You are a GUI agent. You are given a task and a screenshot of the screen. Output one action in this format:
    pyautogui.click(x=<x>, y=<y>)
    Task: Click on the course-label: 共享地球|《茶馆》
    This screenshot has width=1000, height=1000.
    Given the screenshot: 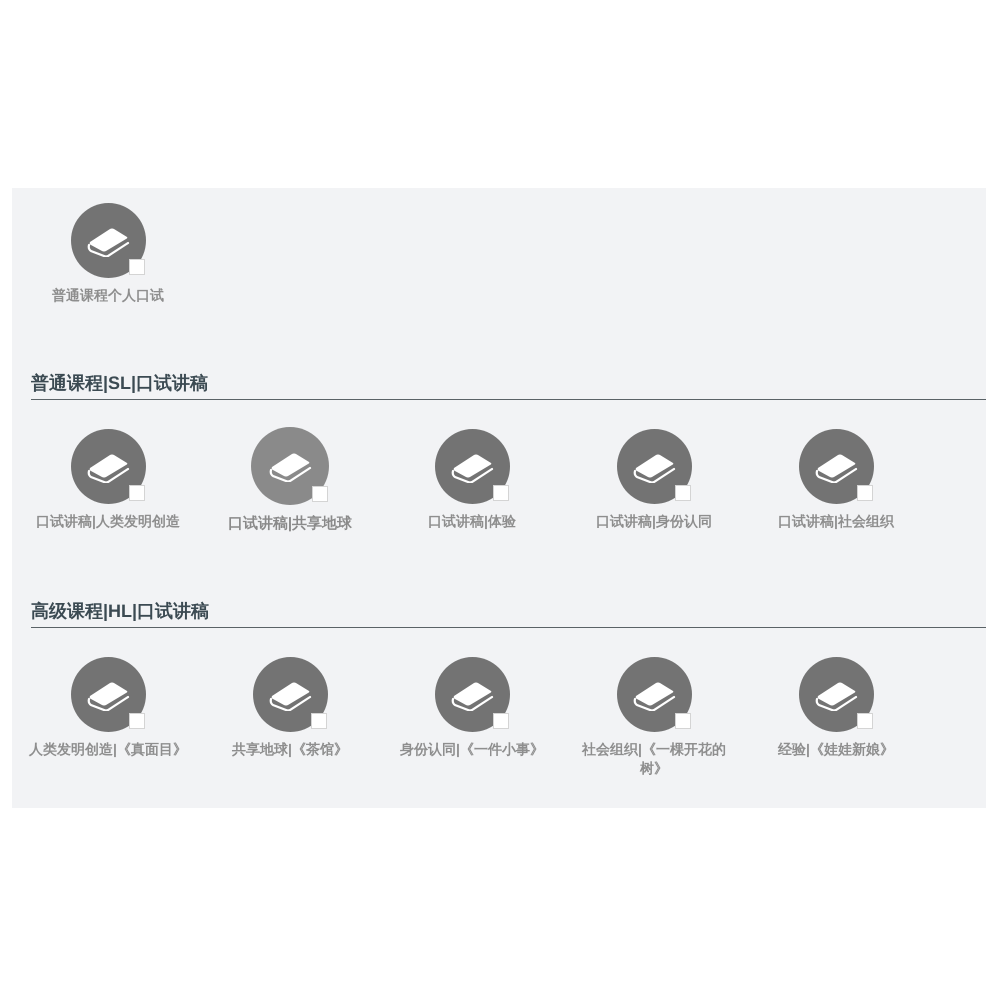 What is the action you would take?
    pyautogui.click(x=290, y=749)
    